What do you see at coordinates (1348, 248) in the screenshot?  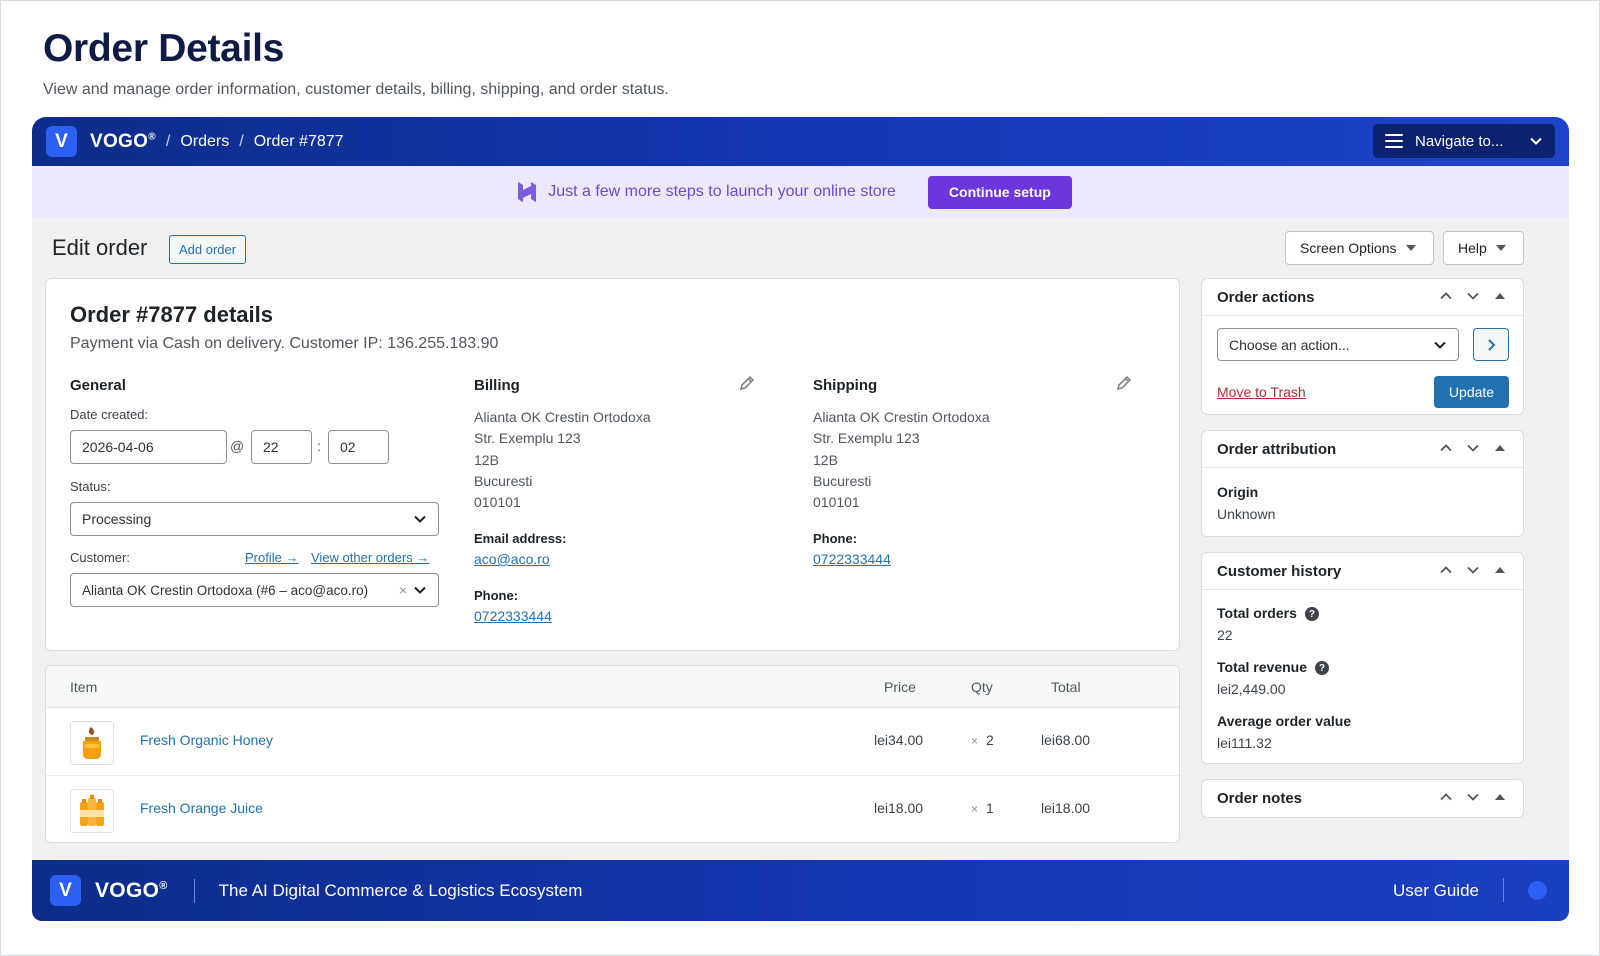 I see `screen-options-label: Screen Options` at bounding box center [1348, 248].